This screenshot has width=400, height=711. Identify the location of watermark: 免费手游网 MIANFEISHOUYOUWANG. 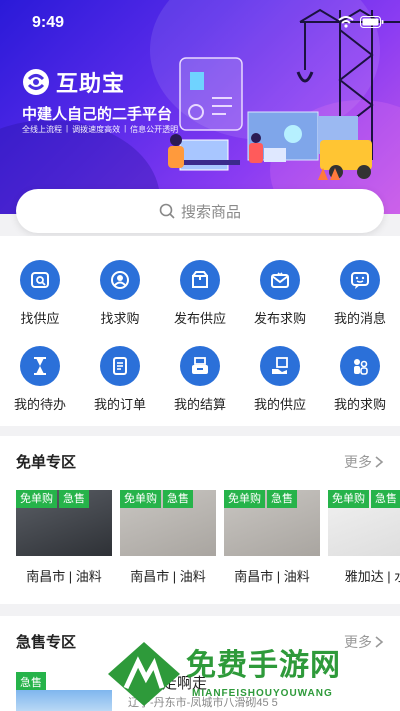
(252, 673).